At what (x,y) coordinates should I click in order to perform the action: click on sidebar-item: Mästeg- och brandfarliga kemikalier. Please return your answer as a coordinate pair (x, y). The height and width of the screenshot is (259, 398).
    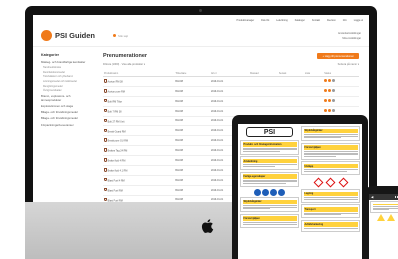
    Looking at the image, I should click on (66, 62).